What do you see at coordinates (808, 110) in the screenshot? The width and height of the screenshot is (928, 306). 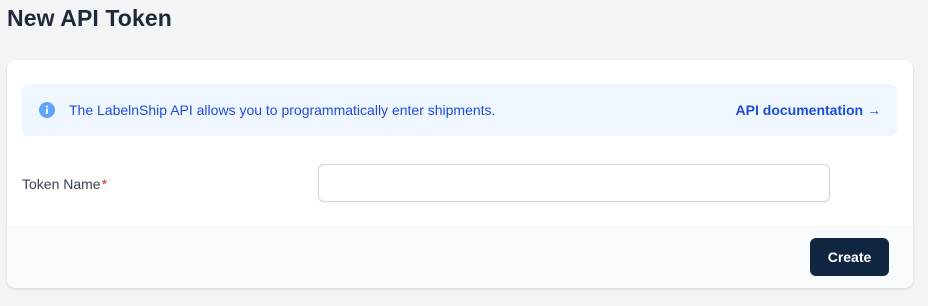 I see `api-documentation-link: API documentation →` at bounding box center [808, 110].